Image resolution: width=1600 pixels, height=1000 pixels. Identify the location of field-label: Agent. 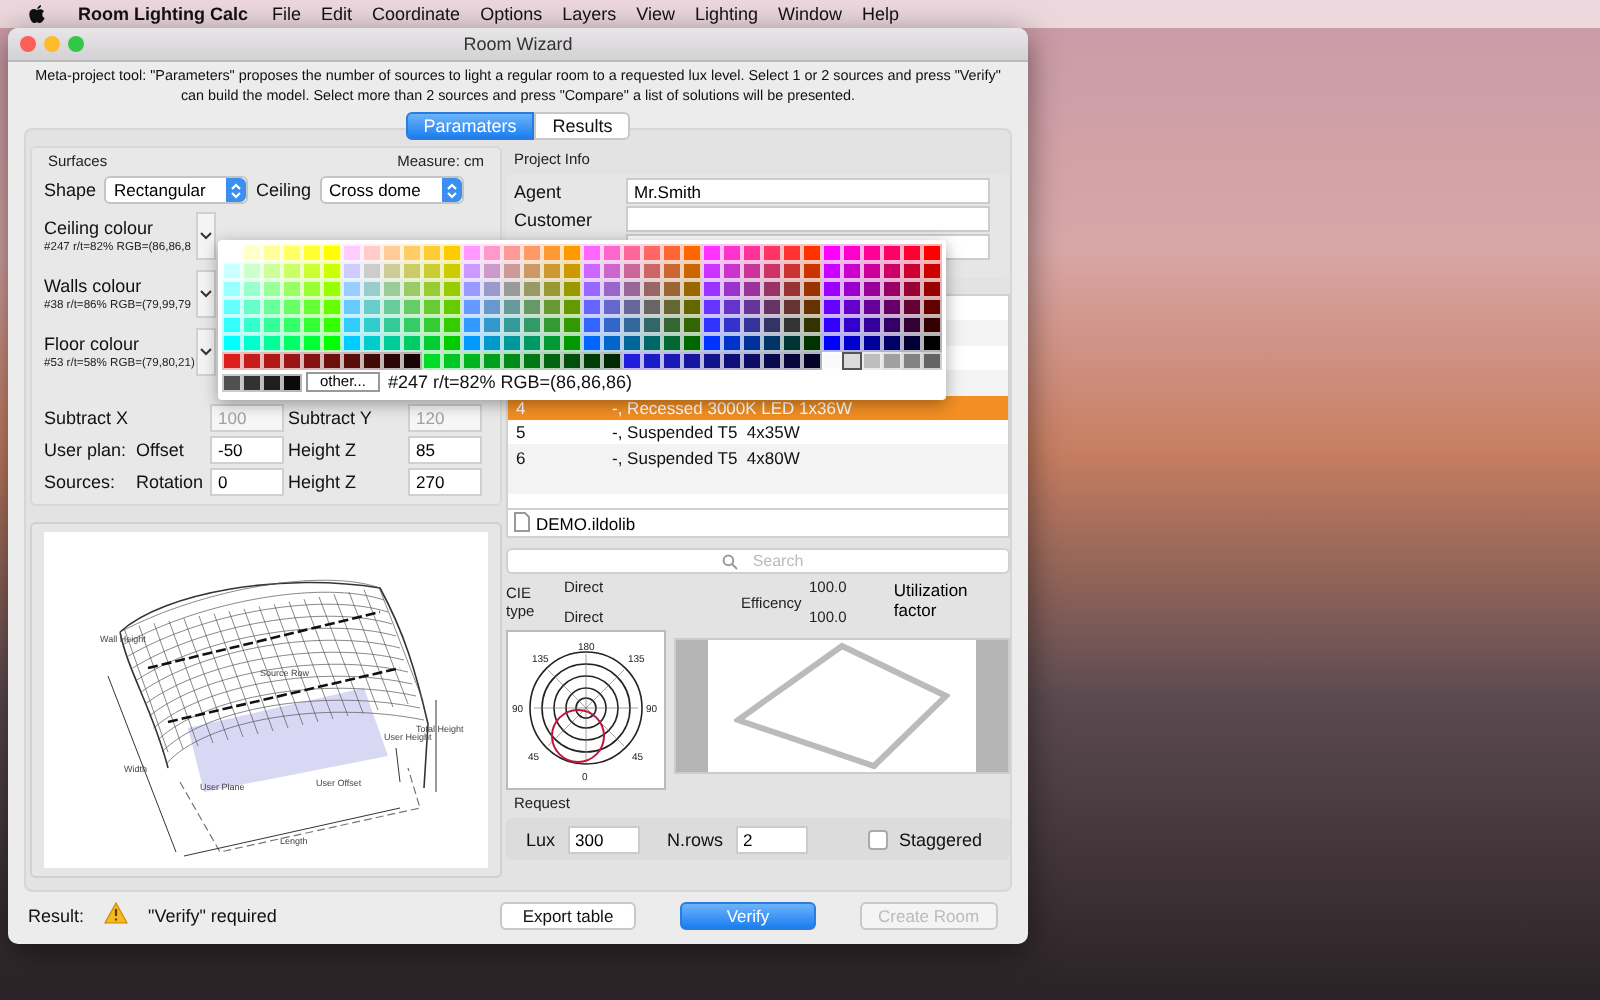
(539, 191).